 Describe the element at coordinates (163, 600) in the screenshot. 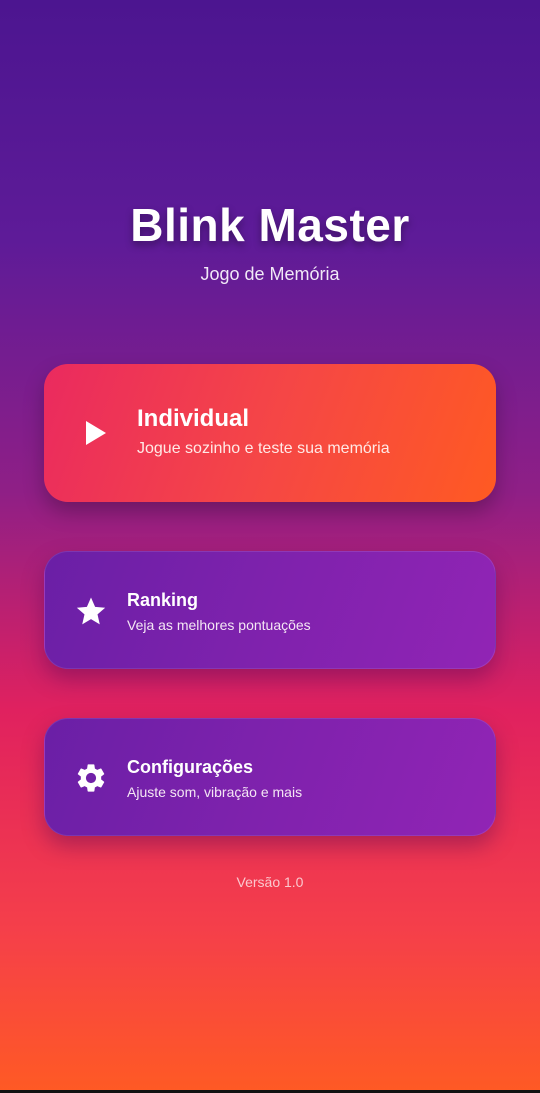

I see `ranking-title: Ranking` at that location.